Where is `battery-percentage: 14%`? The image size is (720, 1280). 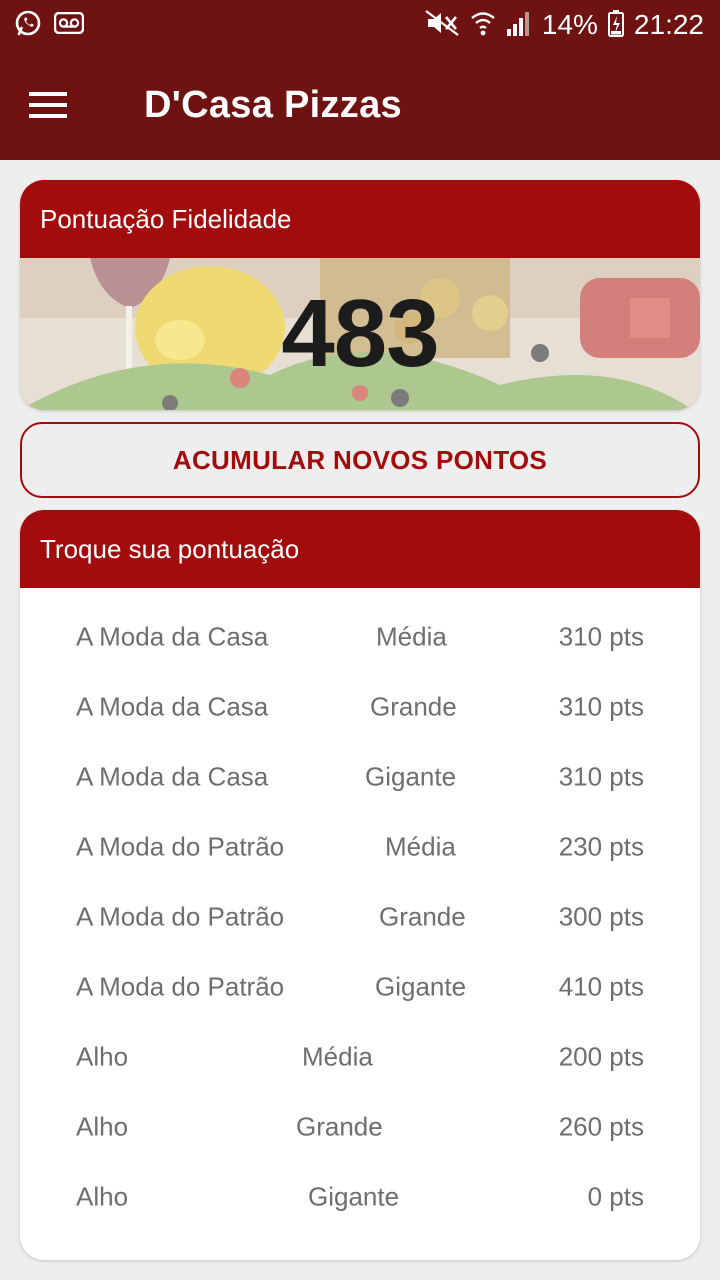
battery-percentage: 14% is located at coordinates (569, 24).